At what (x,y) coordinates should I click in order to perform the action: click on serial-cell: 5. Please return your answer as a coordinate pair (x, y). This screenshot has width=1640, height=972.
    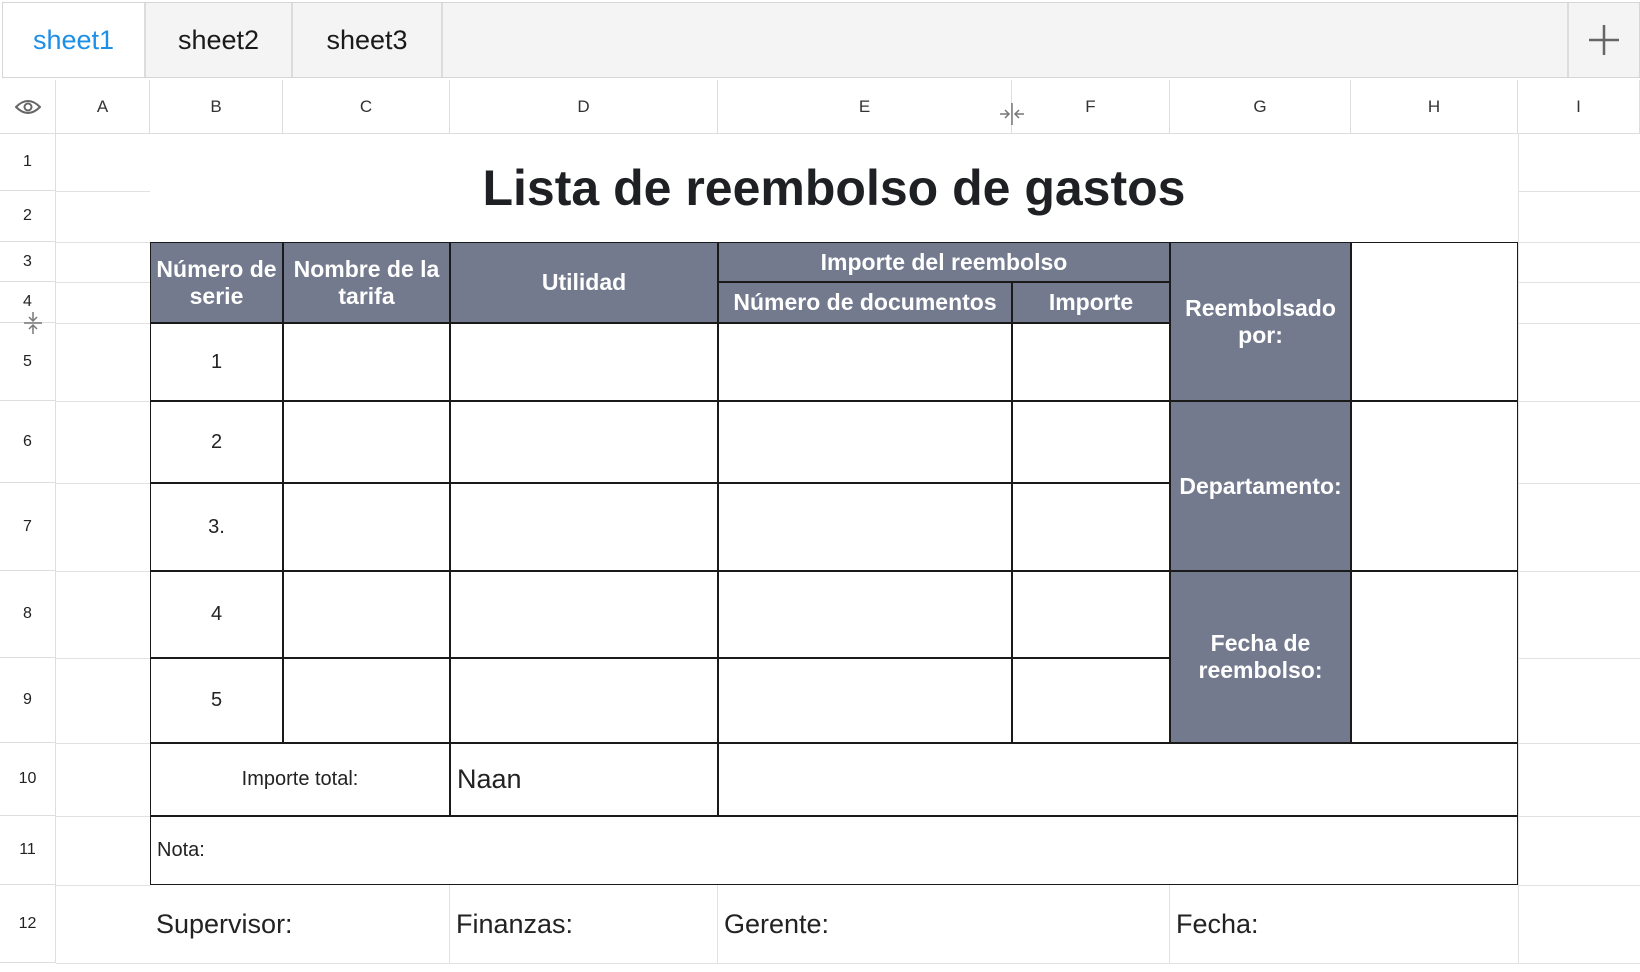
    Looking at the image, I should click on (216, 700).